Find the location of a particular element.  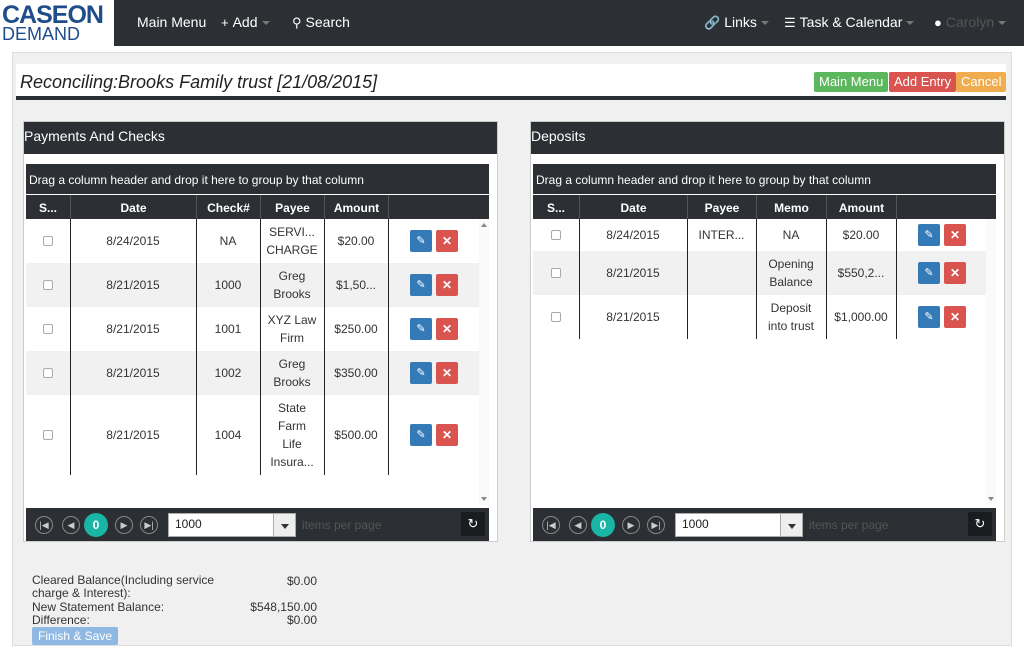

nav-links: 🔗 Links is located at coordinates (736, 22).